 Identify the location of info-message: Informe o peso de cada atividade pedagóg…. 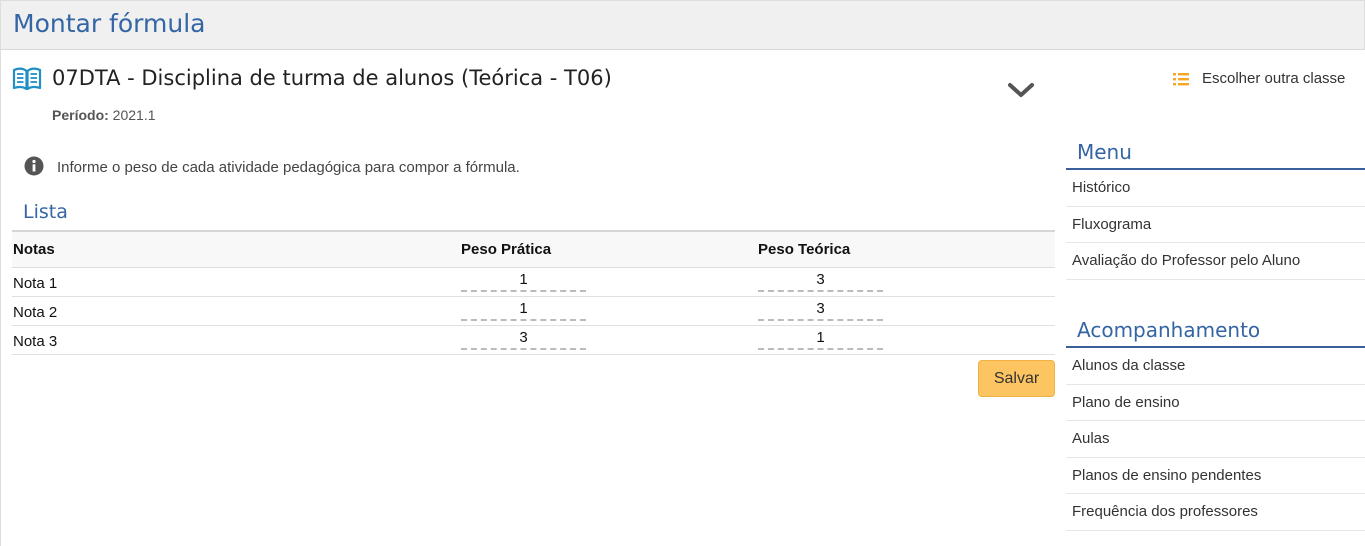
(288, 167).